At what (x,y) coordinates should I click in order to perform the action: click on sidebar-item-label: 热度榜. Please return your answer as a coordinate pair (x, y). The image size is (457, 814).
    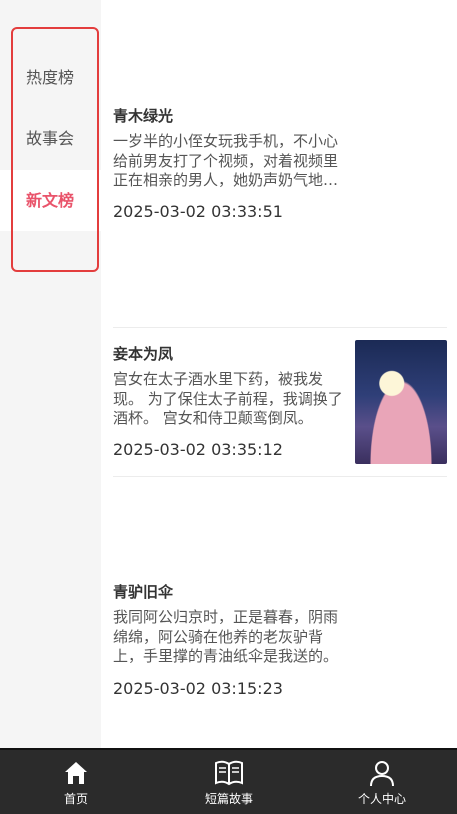
    Looking at the image, I should click on (50, 77).